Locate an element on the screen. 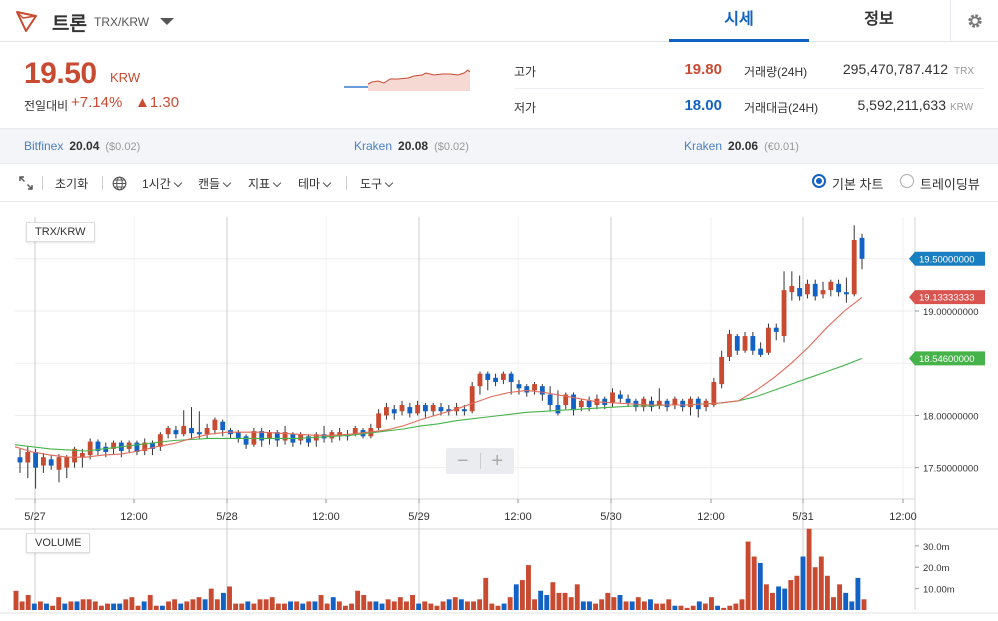 The width and height of the screenshot is (998, 621). coin-name: 트론 is located at coordinates (69, 24).